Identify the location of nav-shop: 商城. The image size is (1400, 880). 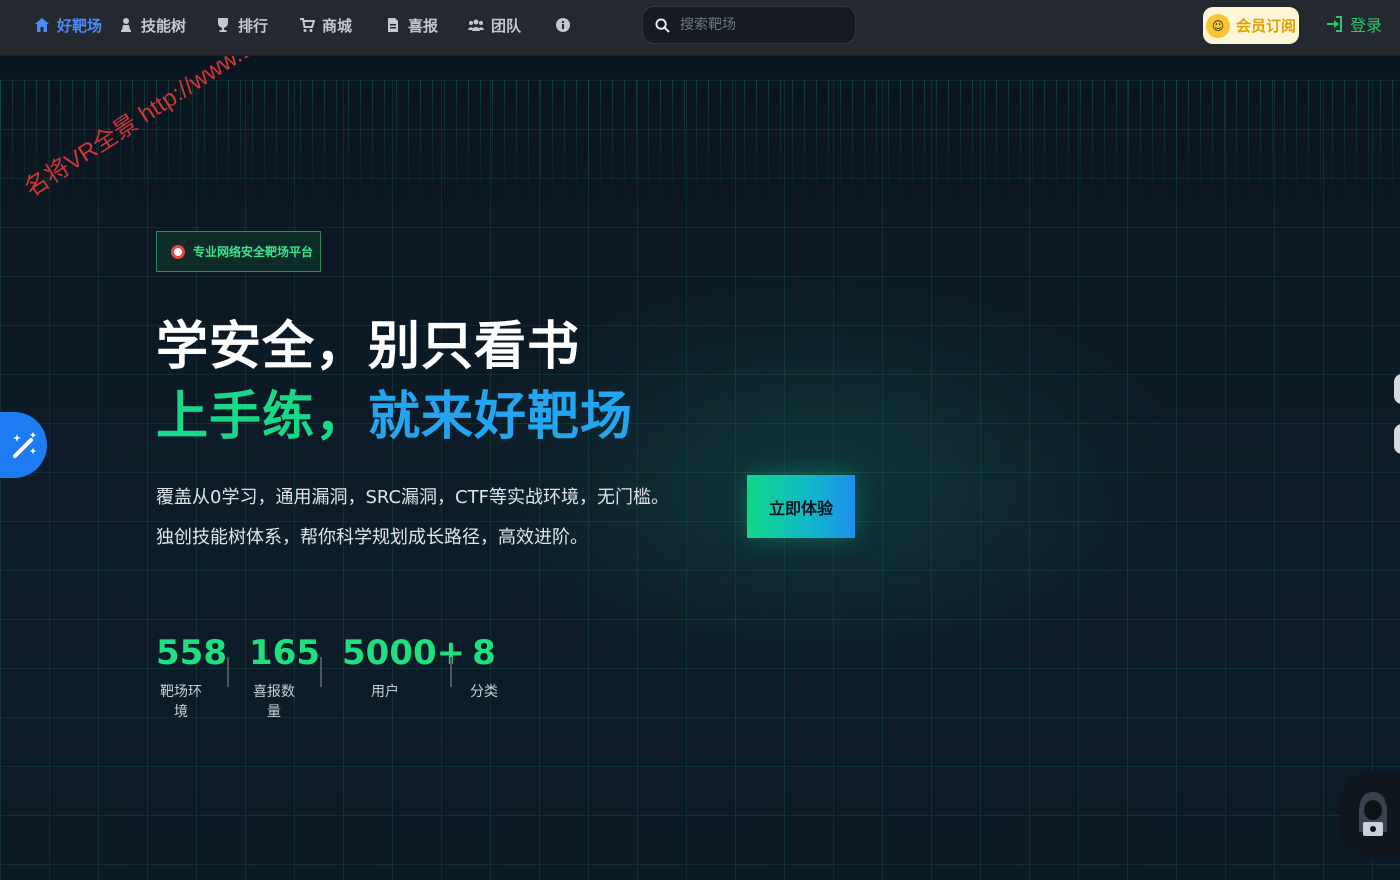
(325, 25).